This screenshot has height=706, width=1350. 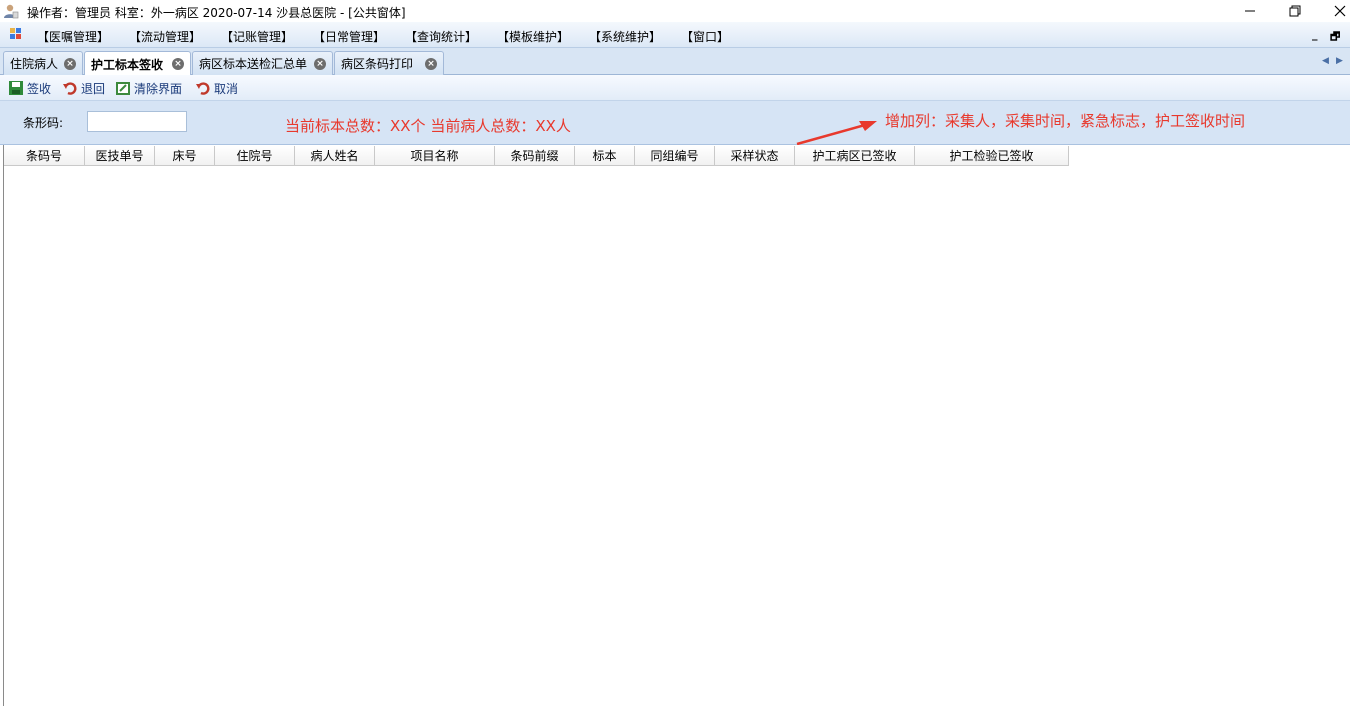 I want to click on tab-specimen-summary: 病区标本送检汇总单 ×, so click(x=262, y=63).